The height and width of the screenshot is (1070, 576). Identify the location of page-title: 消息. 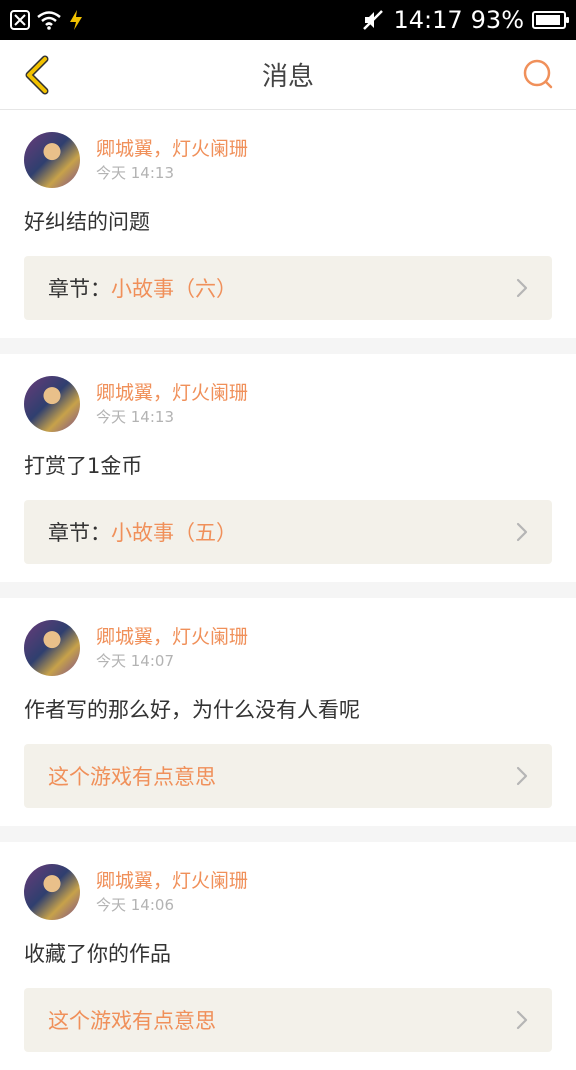
(287, 77).